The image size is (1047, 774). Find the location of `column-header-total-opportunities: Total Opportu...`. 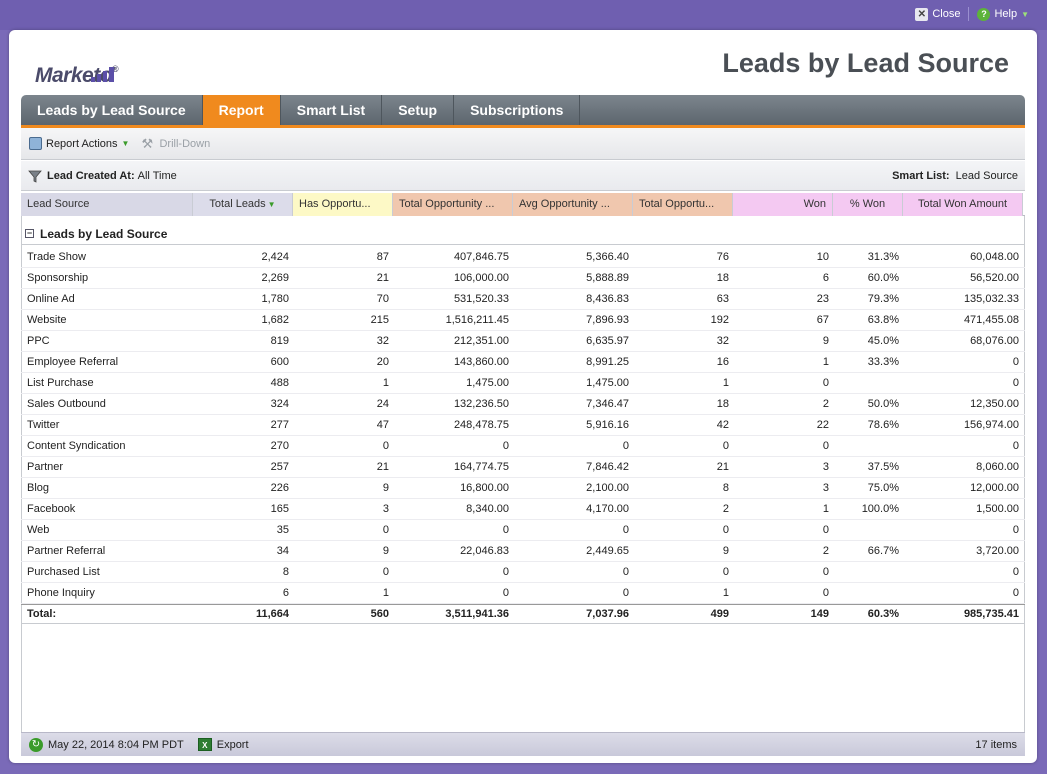

column-header-total-opportunities: Total Opportu... is located at coordinates (683, 204).